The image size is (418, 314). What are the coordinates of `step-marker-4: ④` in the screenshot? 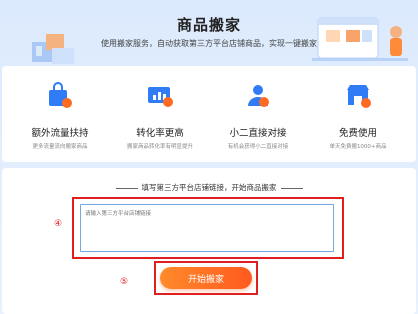 It's located at (58, 224).